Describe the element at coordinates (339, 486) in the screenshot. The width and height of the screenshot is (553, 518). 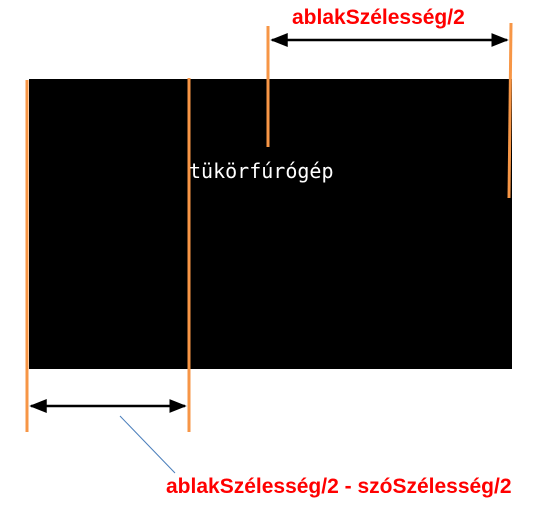
I see `bottom-dimension-label: ablakSzélesség/2 - szóSzélesség/2` at that location.